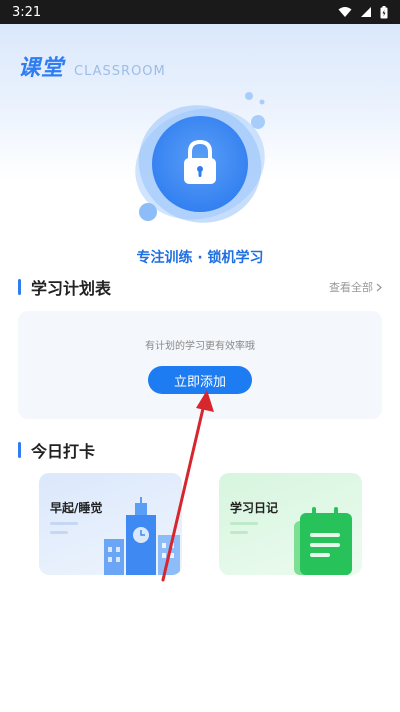  I want to click on checkin-section-header: 今日打卡, so click(200, 450).